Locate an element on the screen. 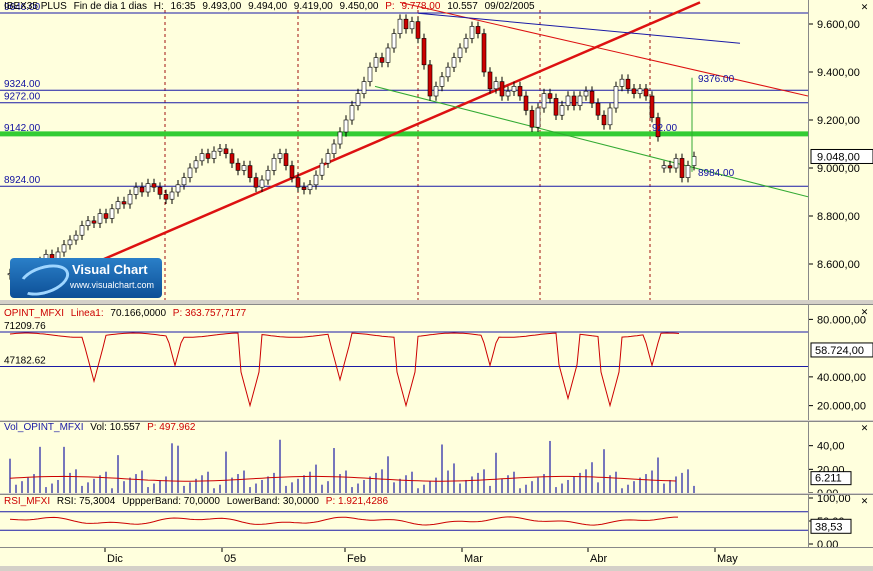 This screenshot has width=873, height=571. close-value: 9.450,00 is located at coordinates (359, 6).